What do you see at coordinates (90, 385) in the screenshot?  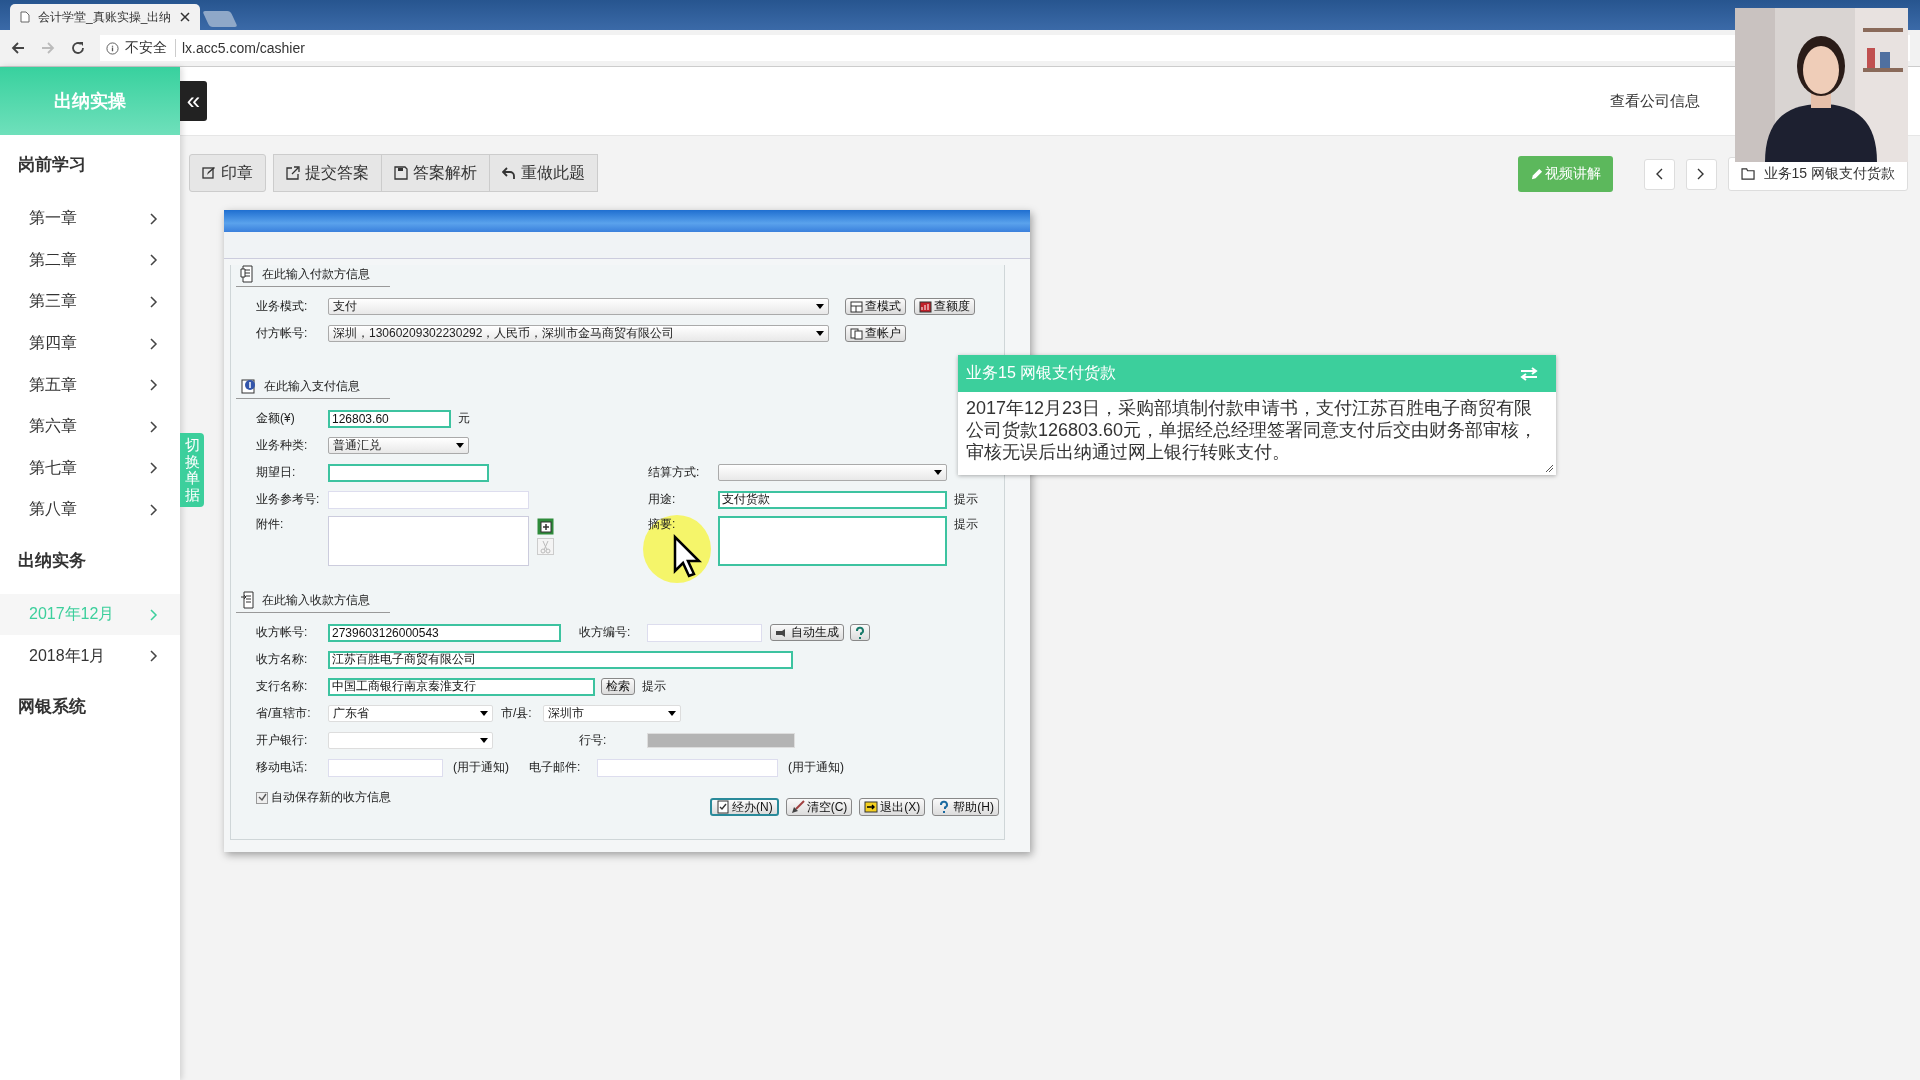 I see `sidebar-item: 第五章` at bounding box center [90, 385].